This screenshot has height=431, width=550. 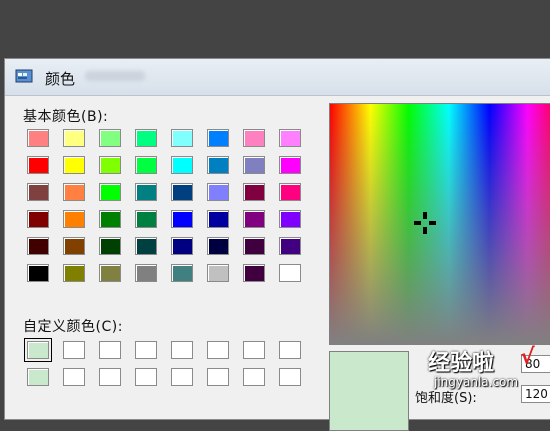 What do you see at coordinates (66, 117) in the screenshot?
I see `basic-colors-label: 基本颜色(B):` at bounding box center [66, 117].